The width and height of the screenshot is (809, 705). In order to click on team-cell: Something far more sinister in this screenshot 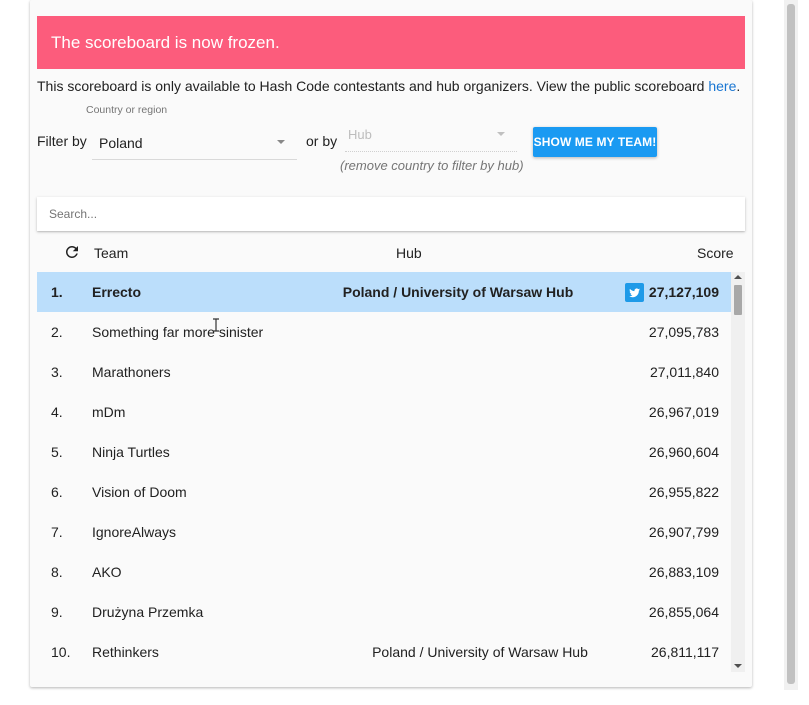, I will do `click(178, 332)`.